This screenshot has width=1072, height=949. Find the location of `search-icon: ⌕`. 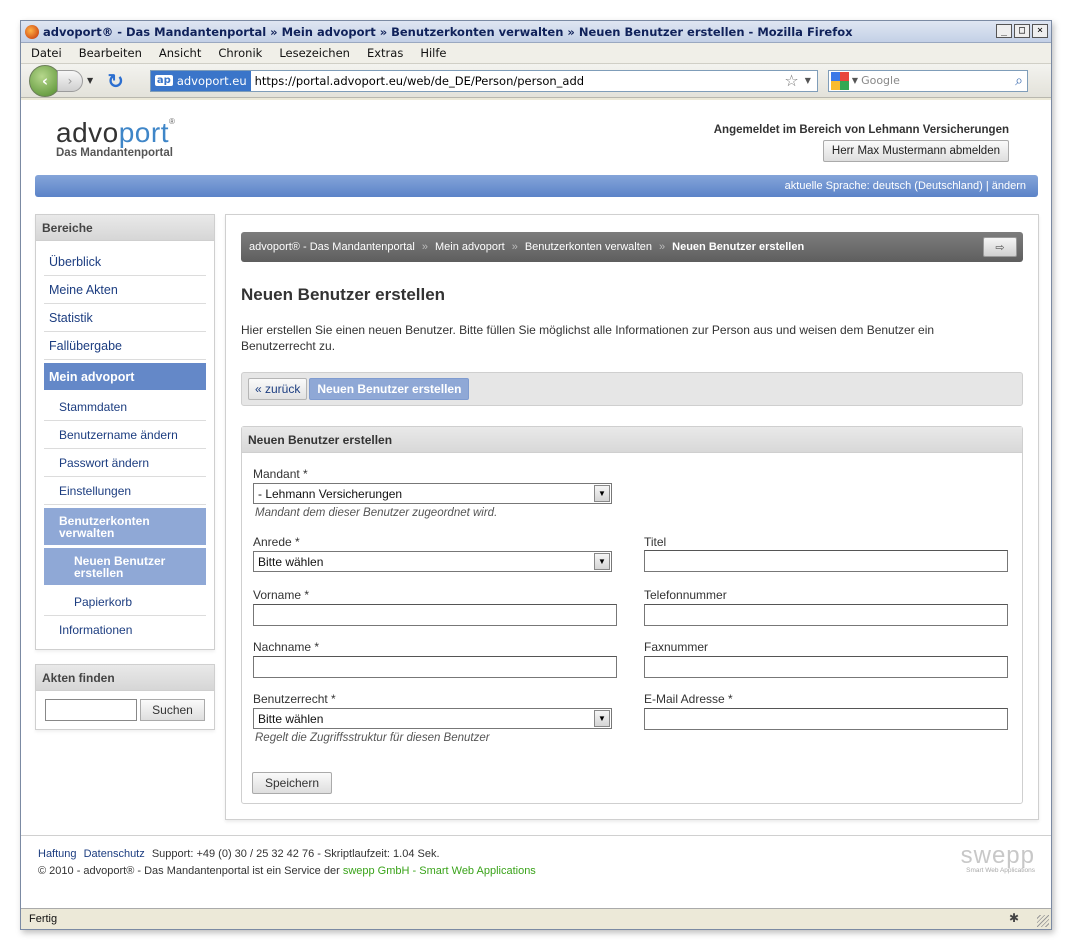

search-icon: ⌕ is located at coordinates (1019, 81).